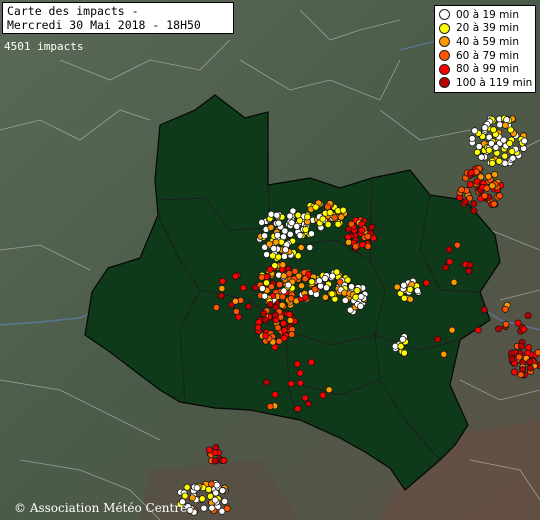 This screenshot has width=540, height=520. What do you see at coordinates (494, 82) in the screenshot?
I see `legend-label: 100 à 119 min` at bounding box center [494, 82].